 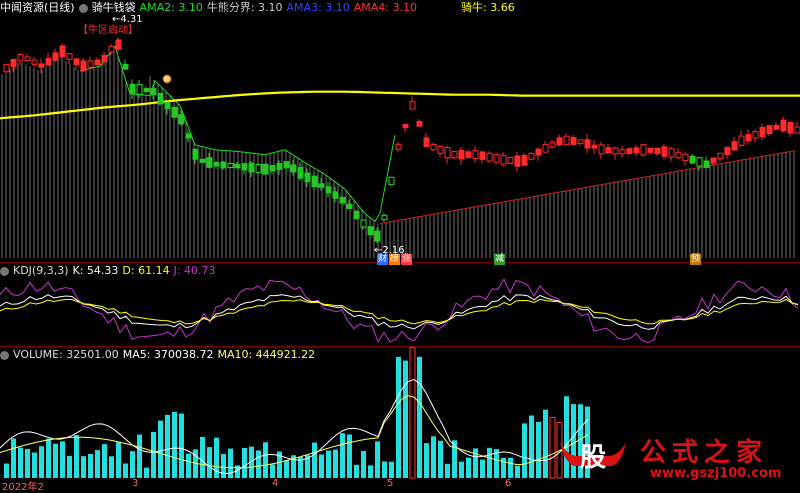 I want to click on event-flag: 财, so click(x=382, y=259).